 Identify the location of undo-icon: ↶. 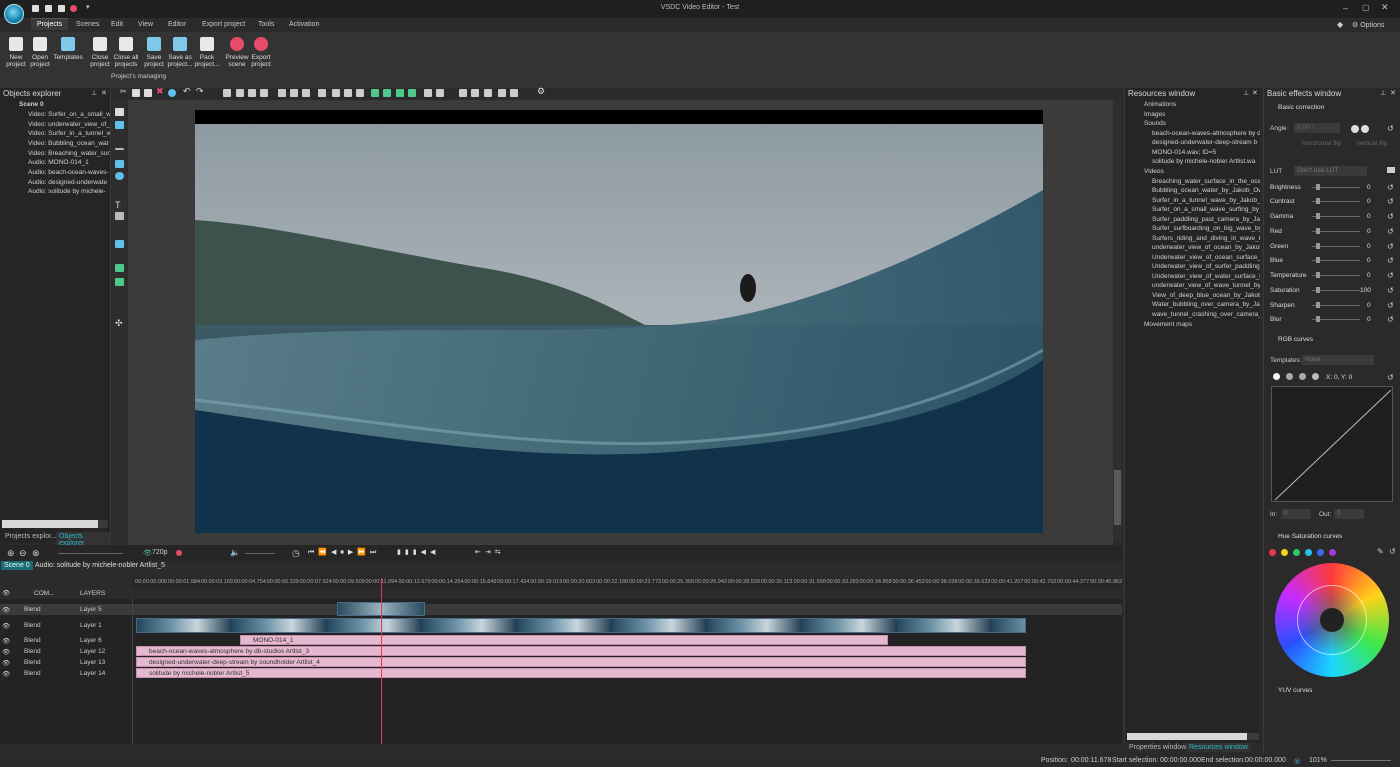
(187, 91).